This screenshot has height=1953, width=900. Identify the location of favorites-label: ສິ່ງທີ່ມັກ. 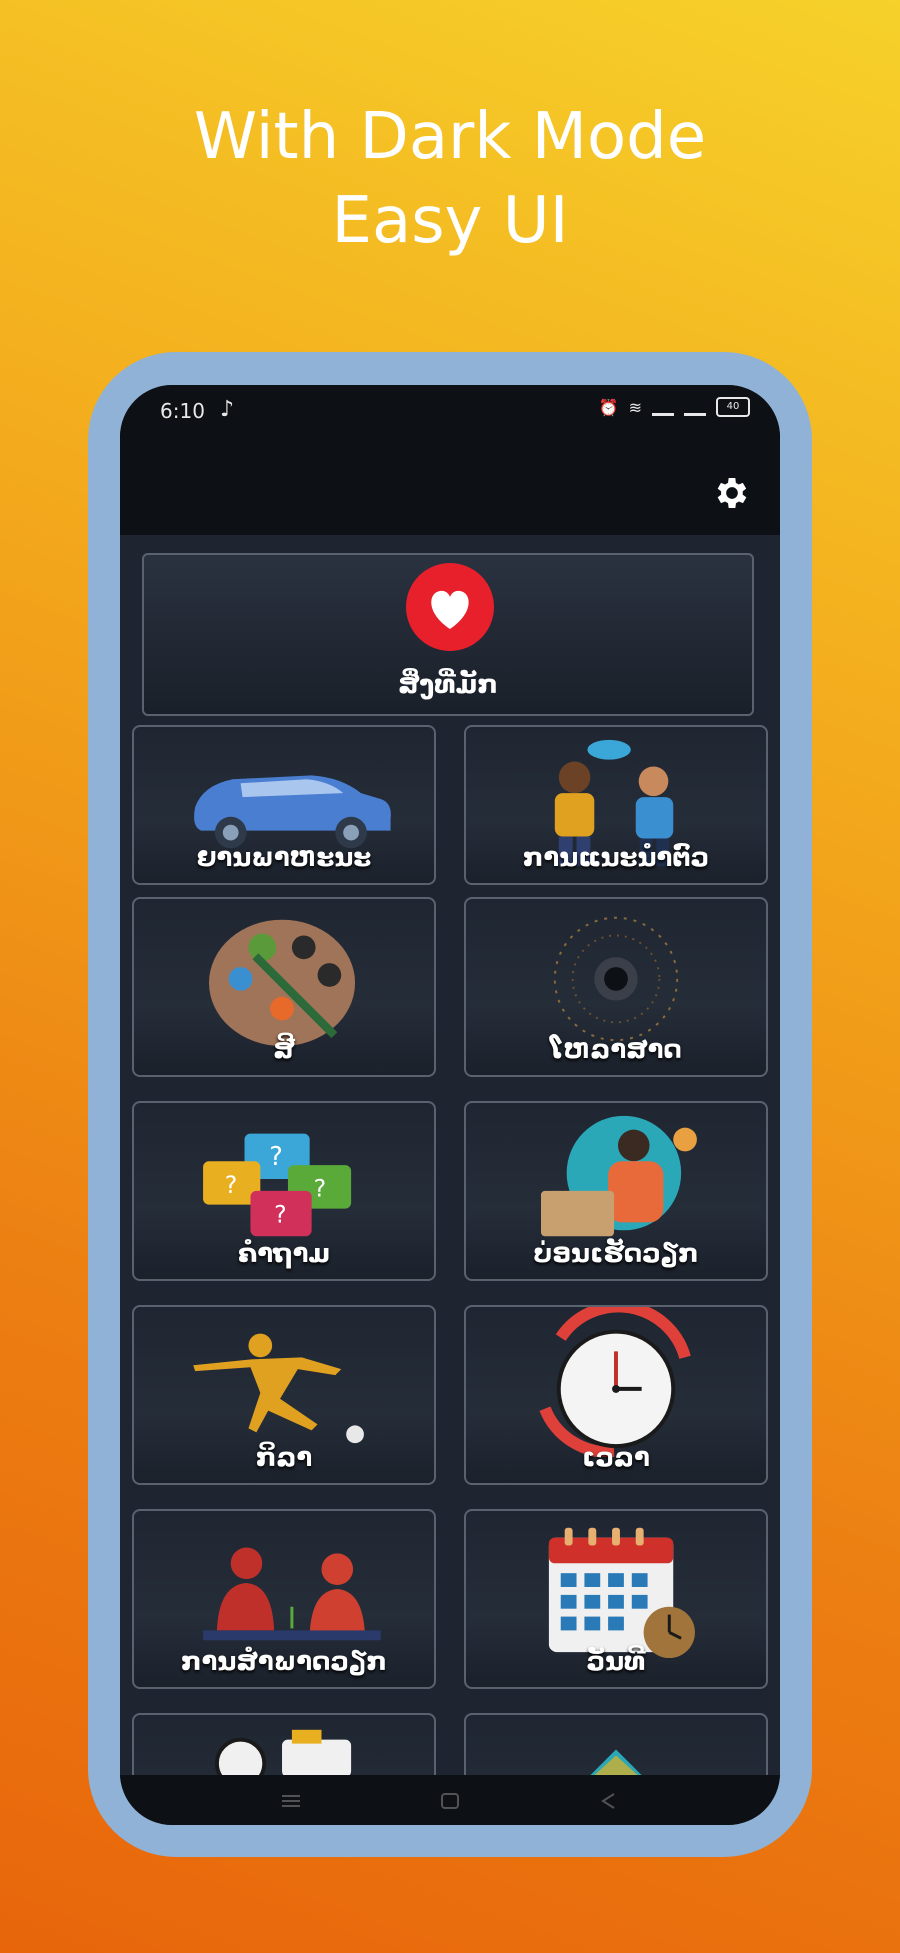
(448, 685).